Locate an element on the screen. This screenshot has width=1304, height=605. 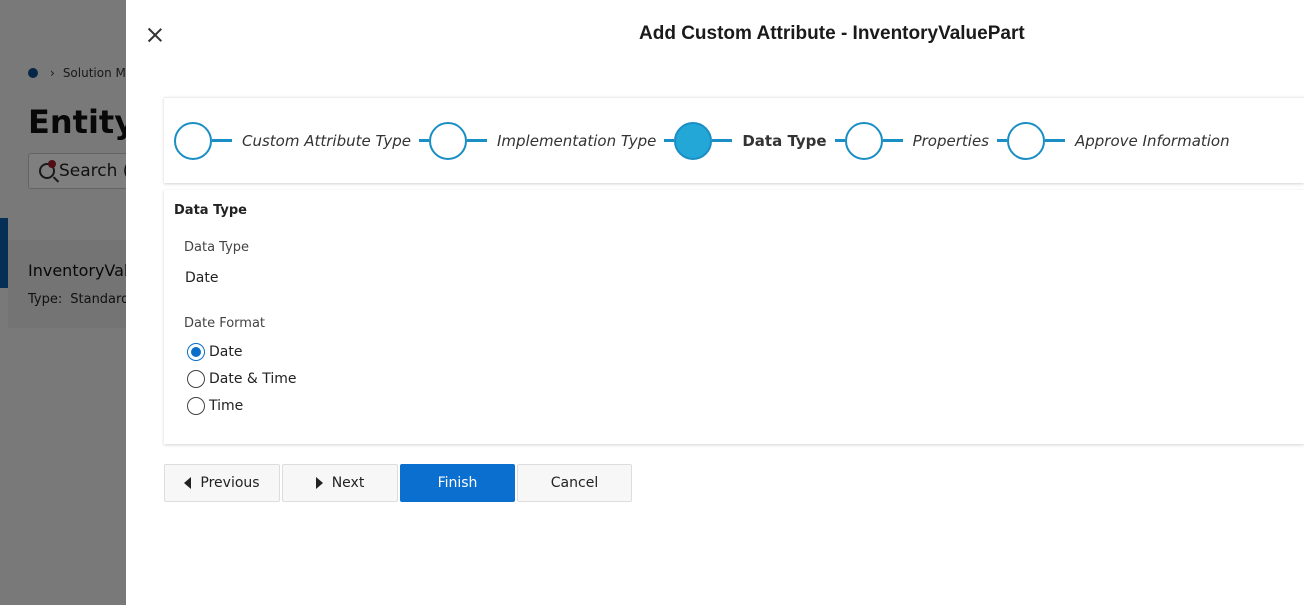
next-button: Next is located at coordinates (340, 483).